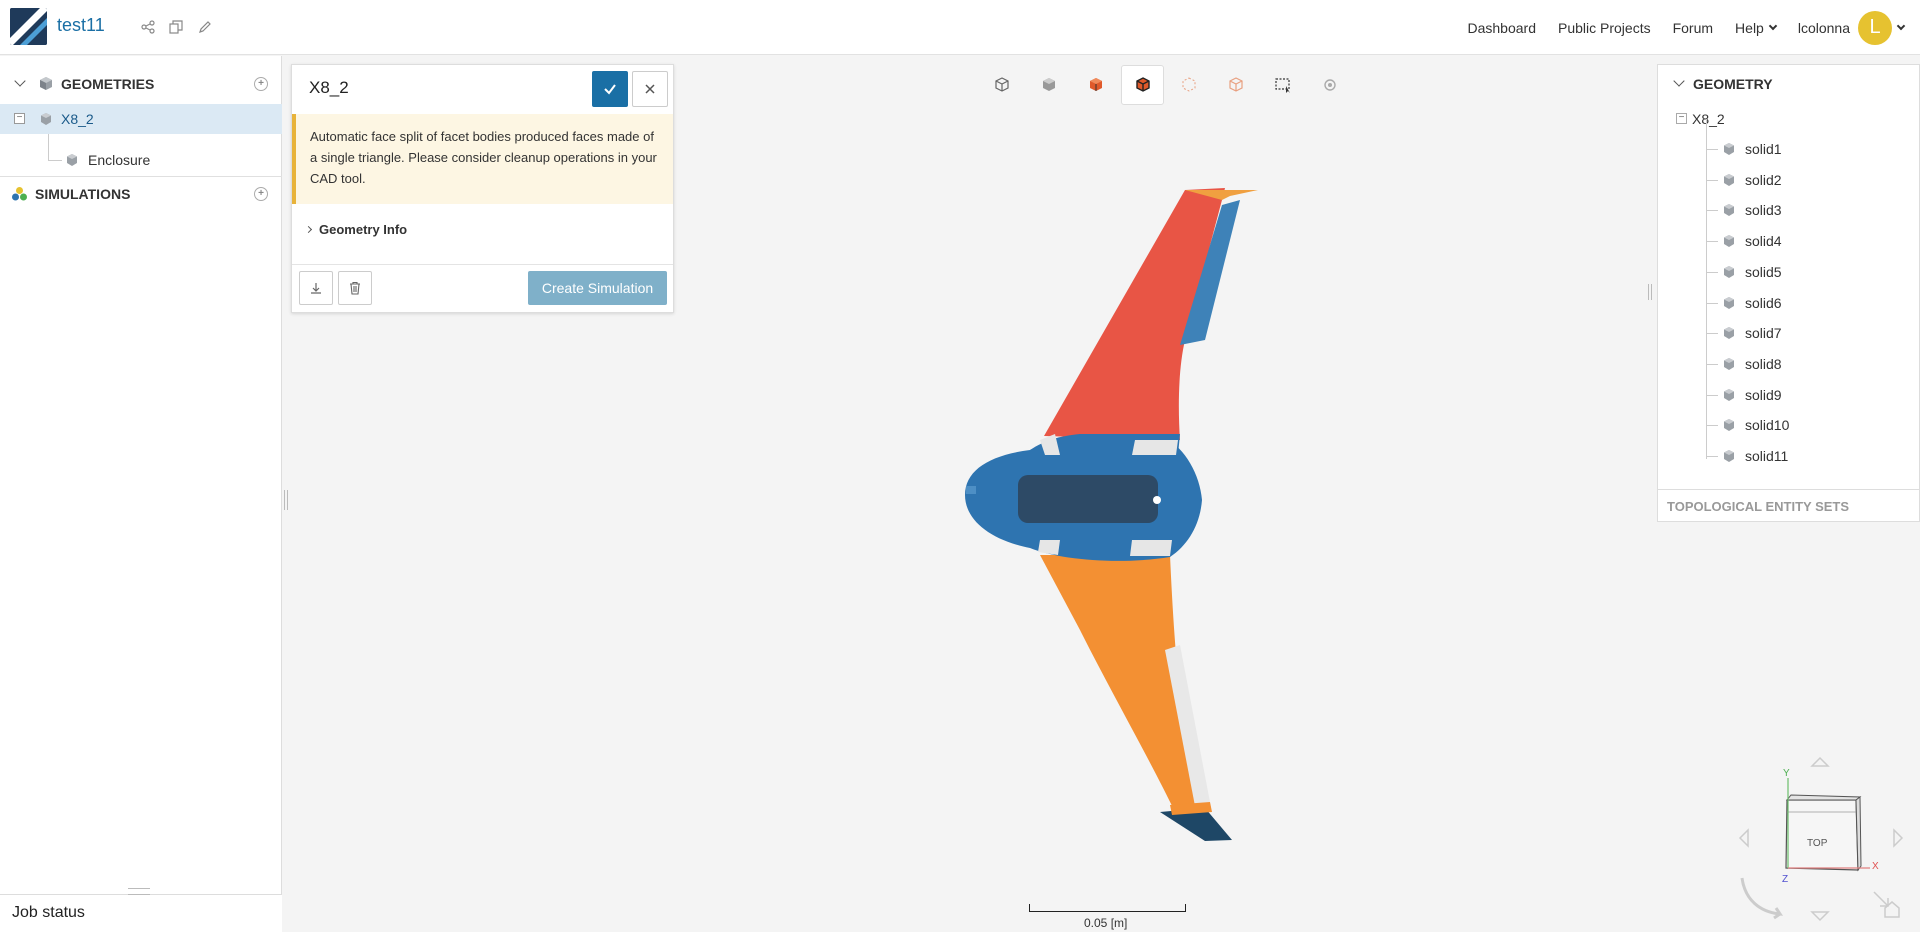 The height and width of the screenshot is (932, 1920). What do you see at coordinates (1143, 85) in the screenshot?
I see `view-cube-edges-icon` at bounding box center [1143, 85].